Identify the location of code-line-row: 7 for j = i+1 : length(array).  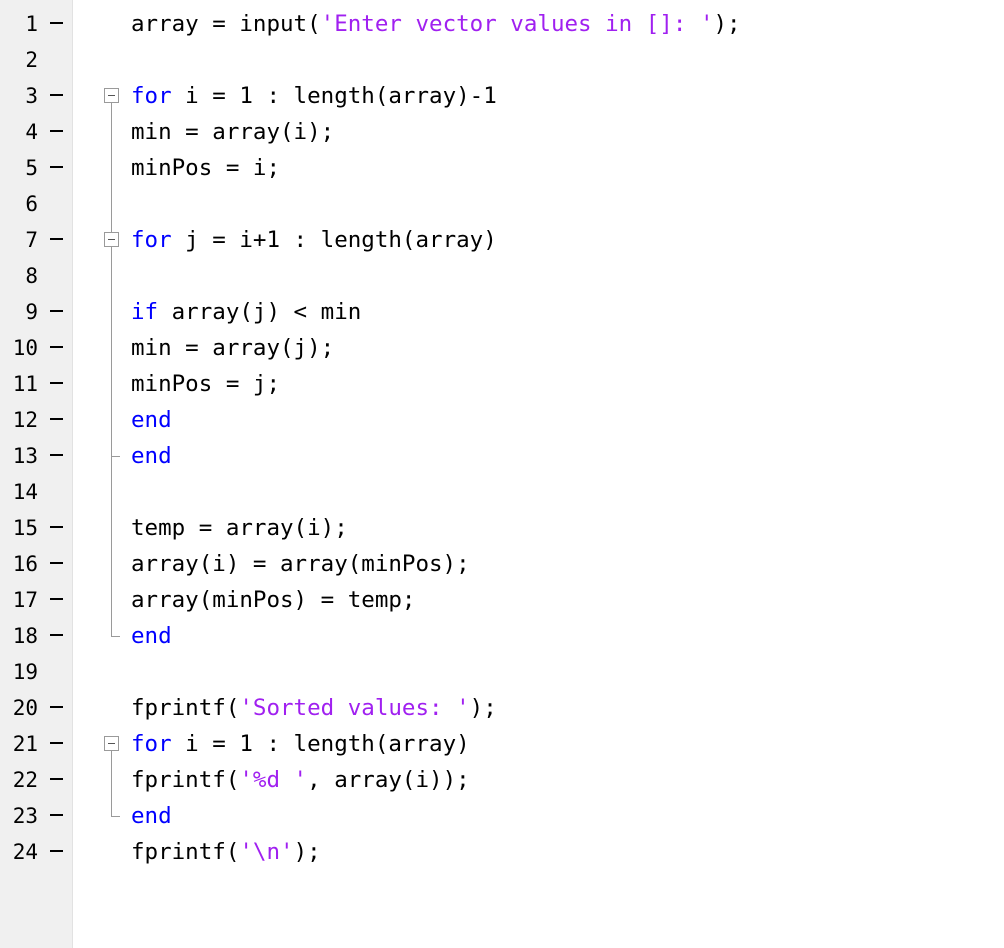
(502, 240).